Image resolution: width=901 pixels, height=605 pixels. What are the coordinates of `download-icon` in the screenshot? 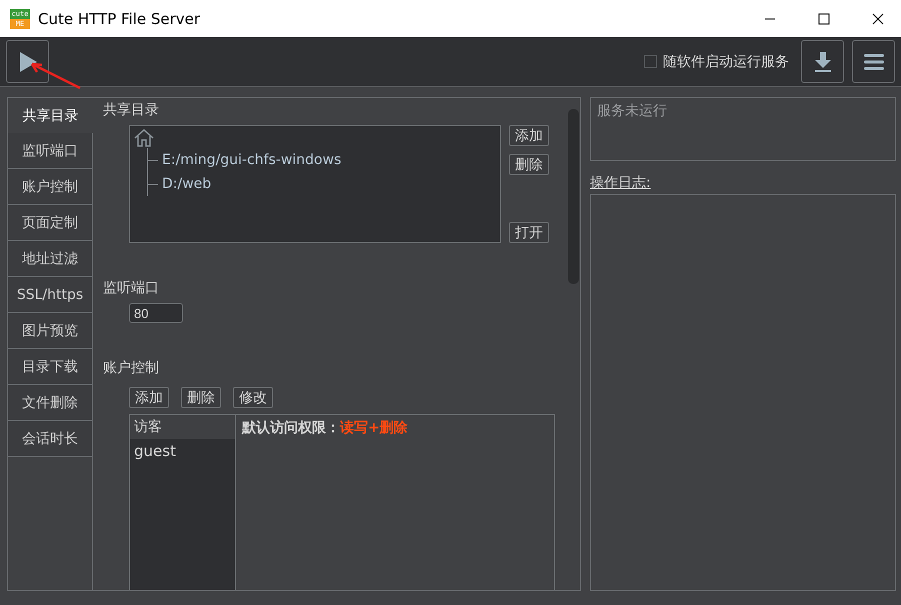 It's located at (822, 61).